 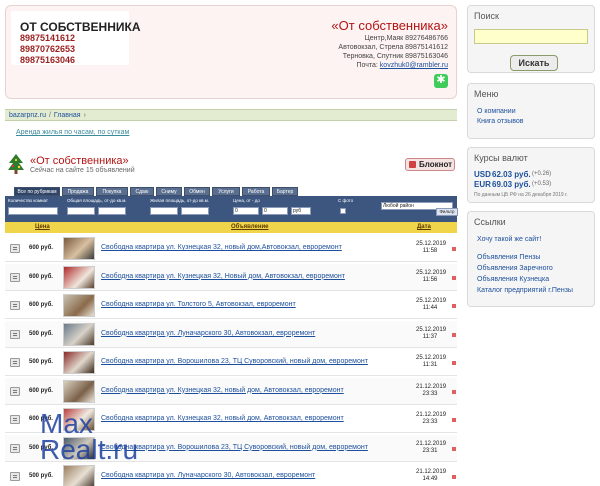 What do you see at coordinates (301, 211) in the screenshot?
I see `currency-select: руб` at bounding box center [301, 211].